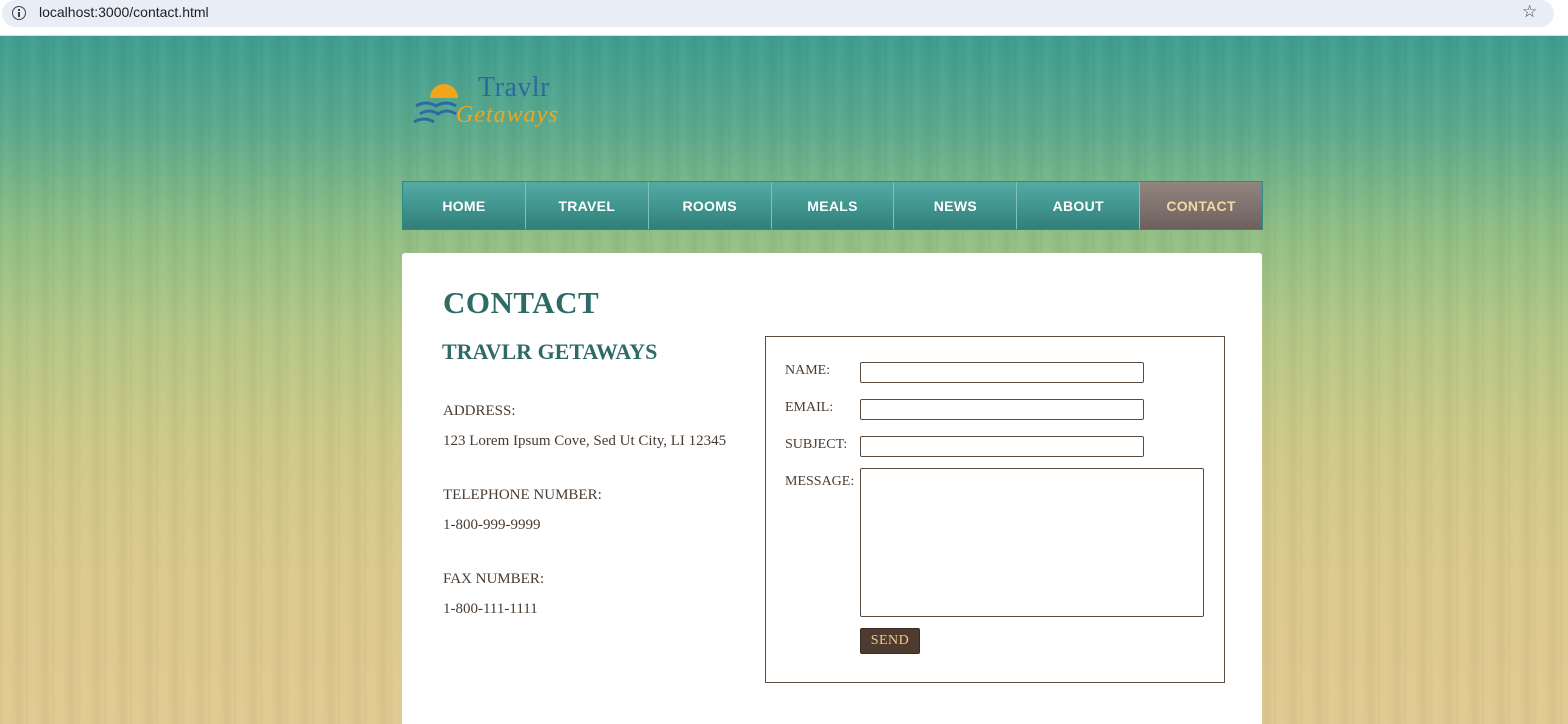 Image resolution: width=1568 pixels, height=724 pixels. What do you see at coordinates (816, 444) in the screenshot?
I see `subject-label: SUBJECT:` at bounding box center [816, 444].